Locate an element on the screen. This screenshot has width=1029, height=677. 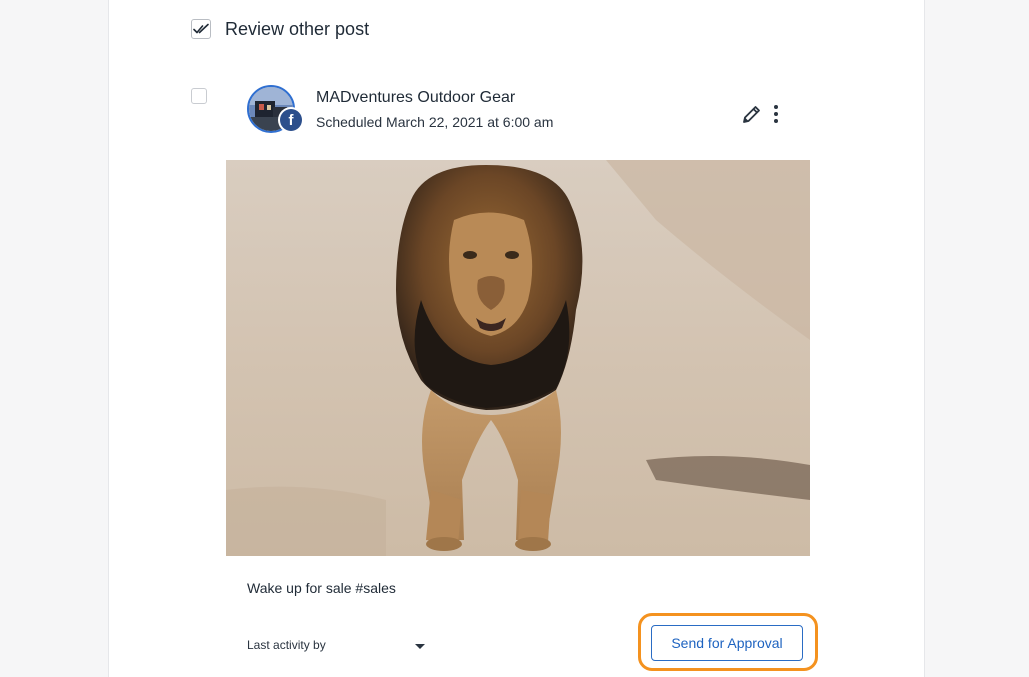
post-caption: Wake up for sale #sales is located at coordinates (321, 588).